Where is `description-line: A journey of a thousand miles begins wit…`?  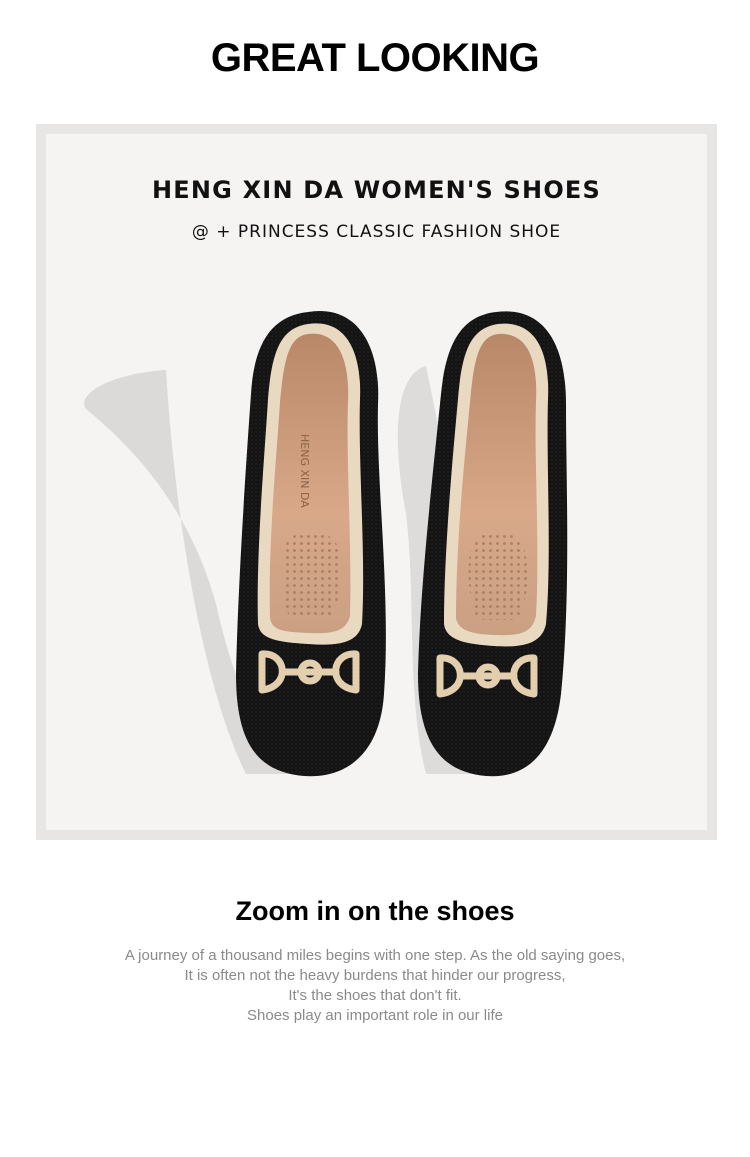 description-line: A journey of a thousand miles begins wit… is located at coordinates (375, 955).